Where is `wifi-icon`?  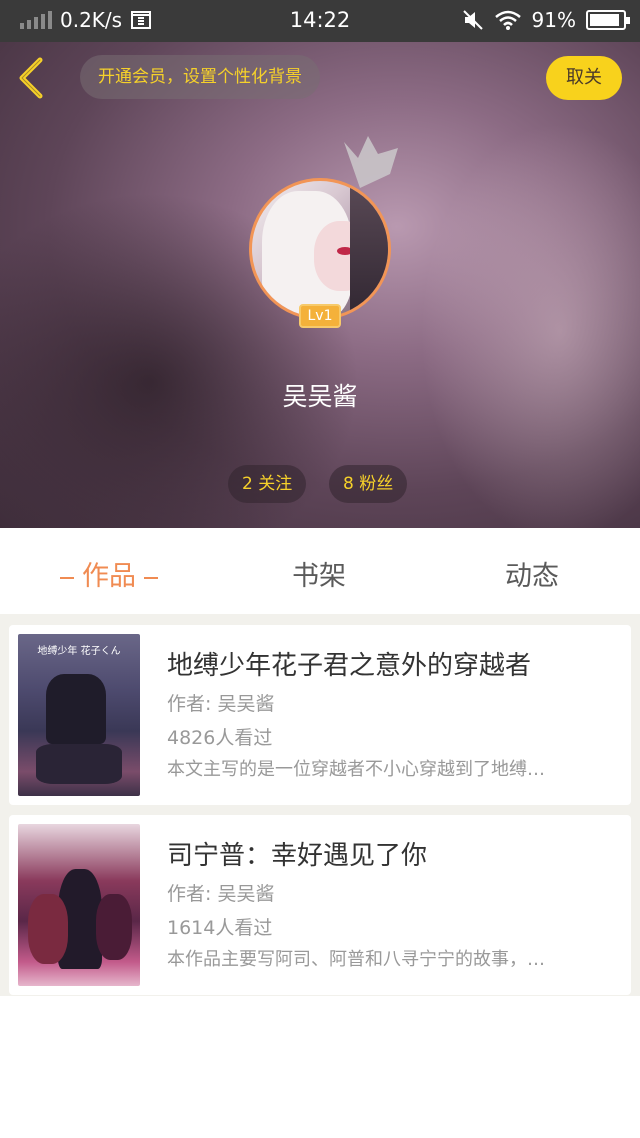 wifi-icon is located at coordinates (507, 20).